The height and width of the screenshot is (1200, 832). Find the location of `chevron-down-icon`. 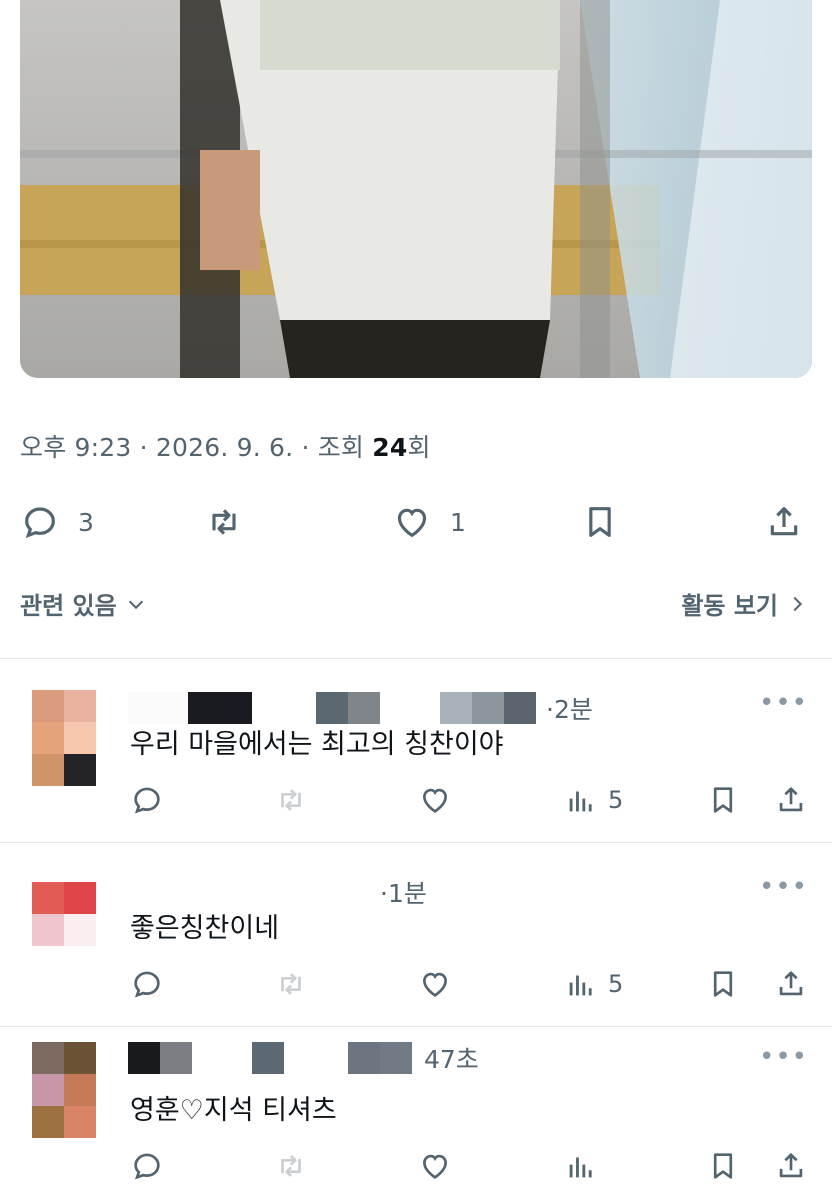

chevron-down-icon is located at coordinates (135, 604).